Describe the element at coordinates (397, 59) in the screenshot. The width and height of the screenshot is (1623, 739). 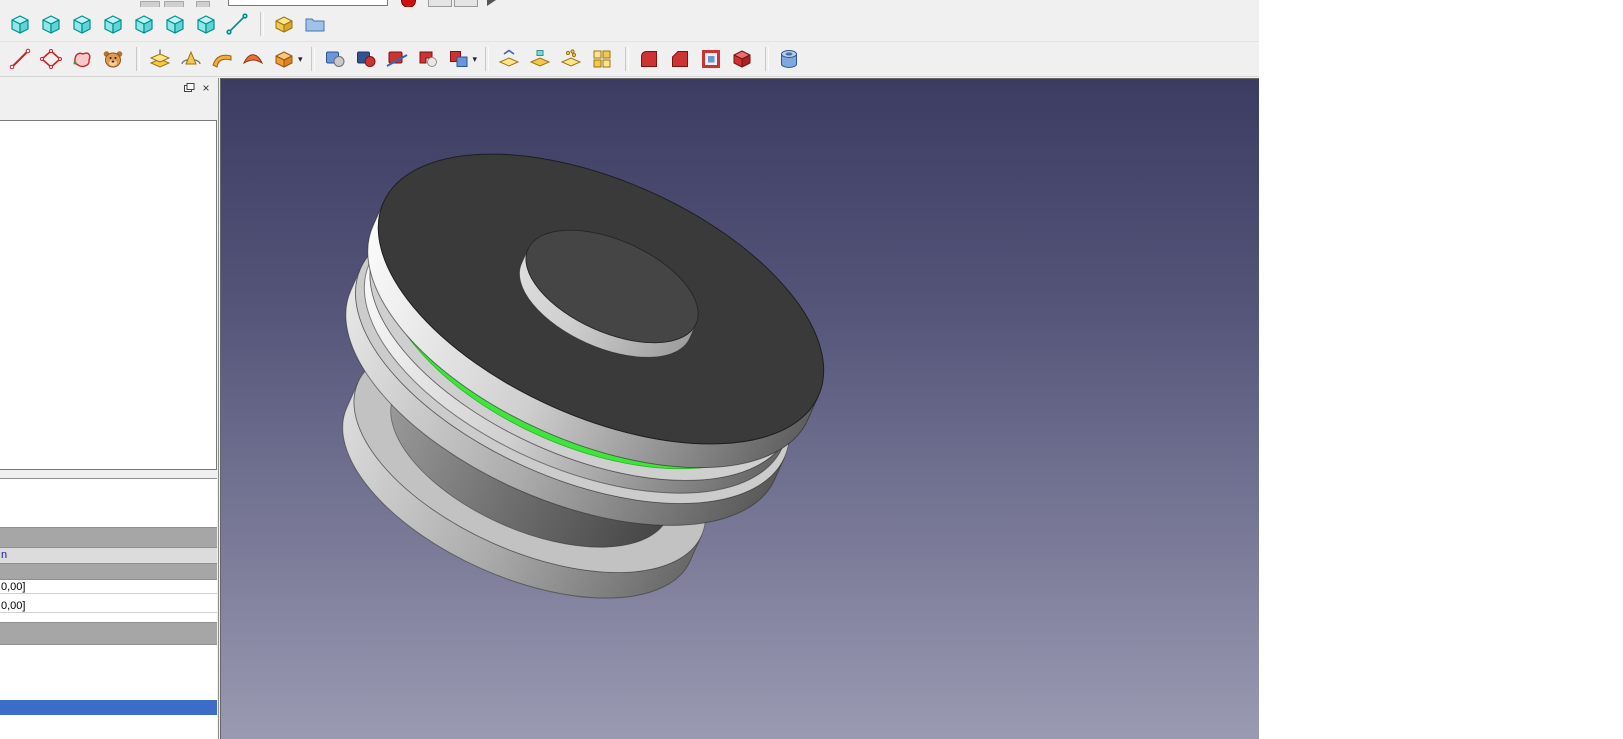
I see `section-icon` at that location.